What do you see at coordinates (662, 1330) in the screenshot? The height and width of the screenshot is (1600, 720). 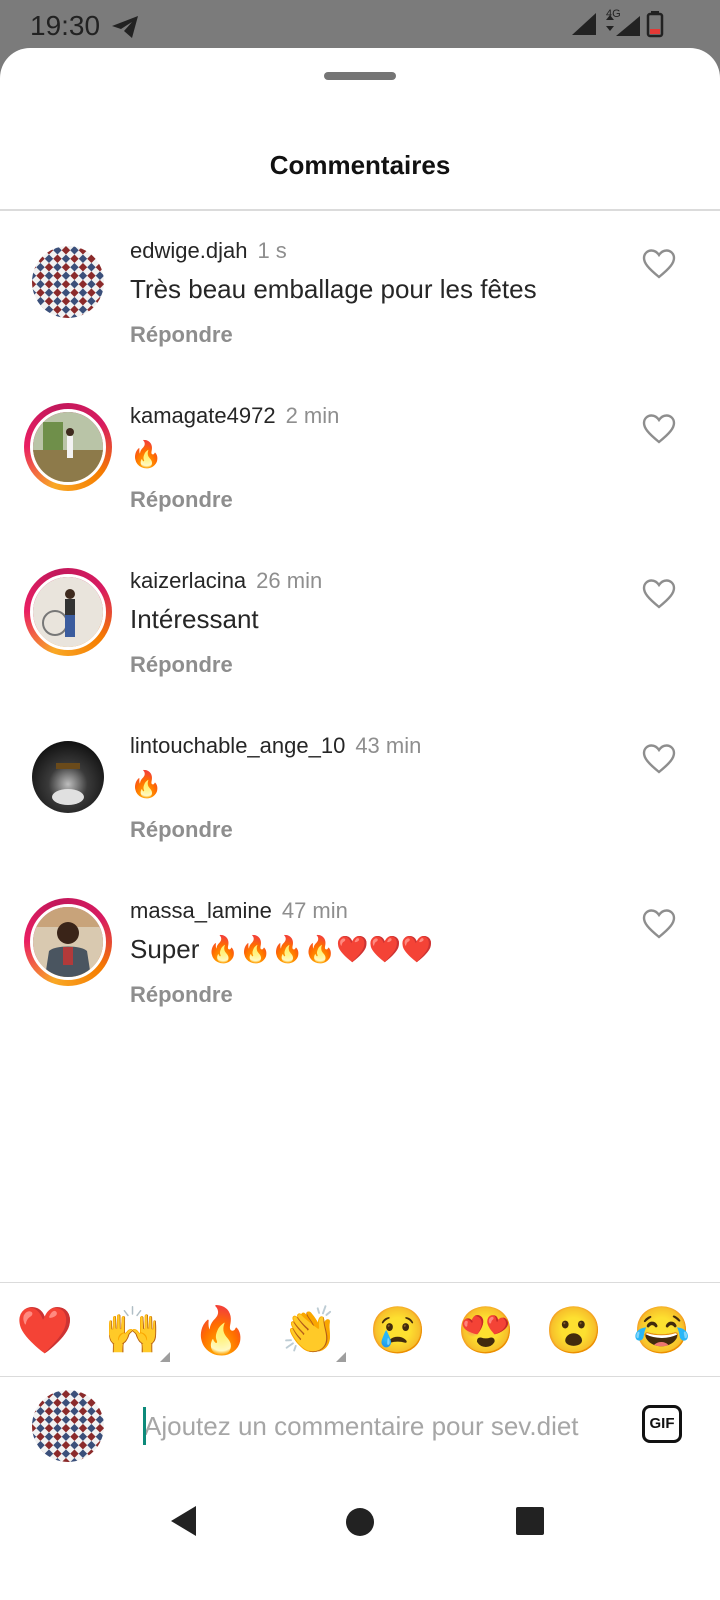 I see `reaction-tears-of-joy: 😂` at bounding box center [662, 1330].